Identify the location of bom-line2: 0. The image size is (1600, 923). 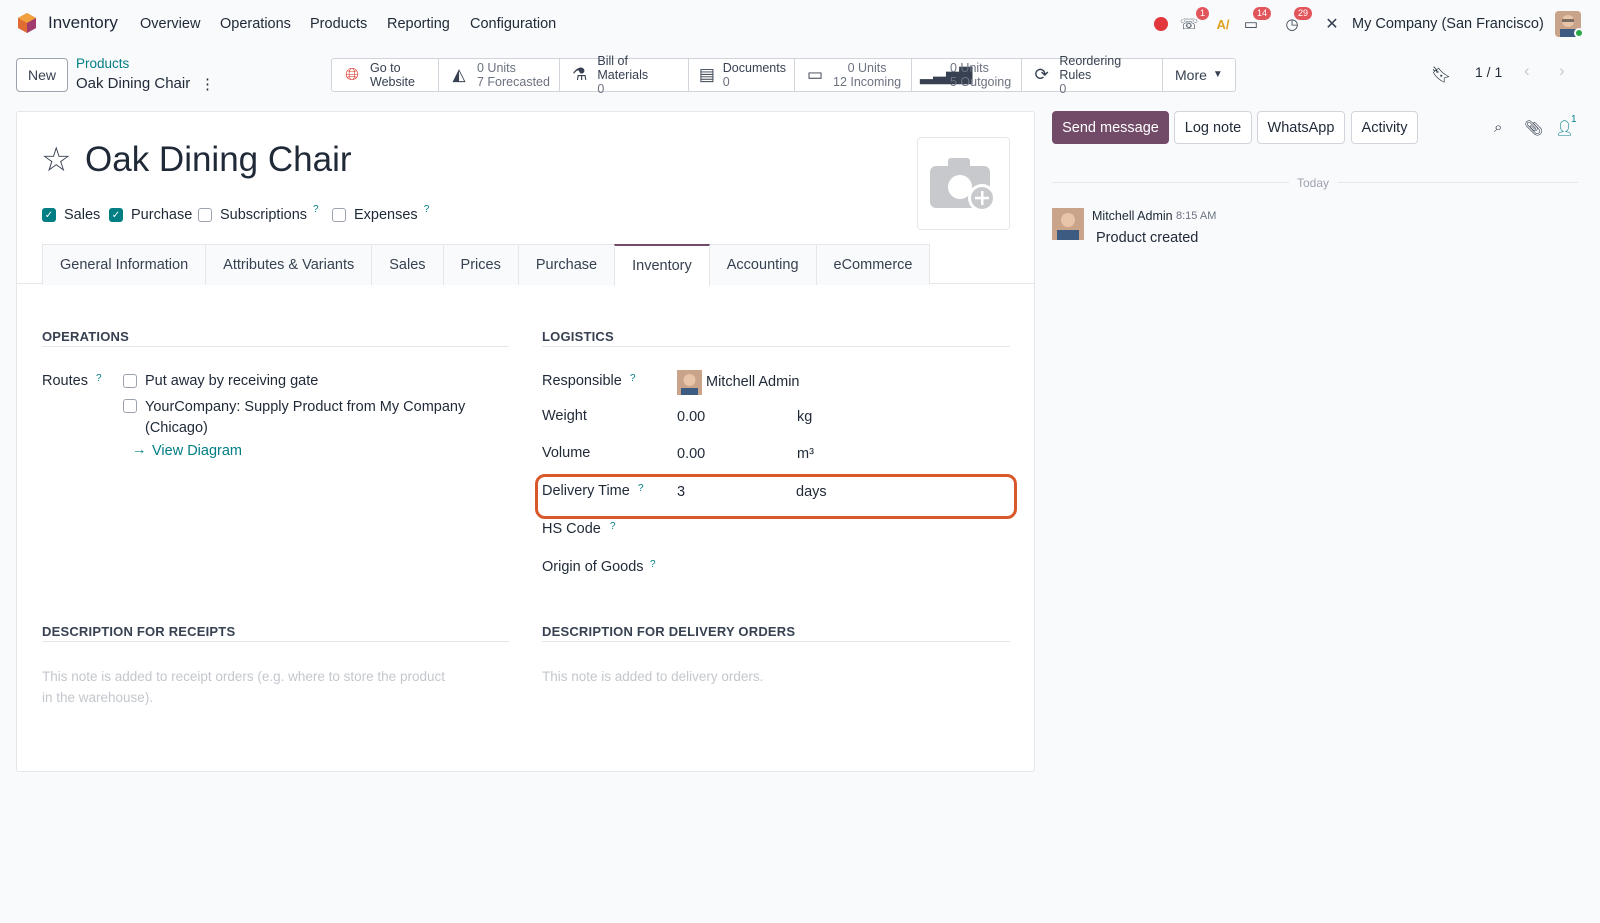
(601, 89).